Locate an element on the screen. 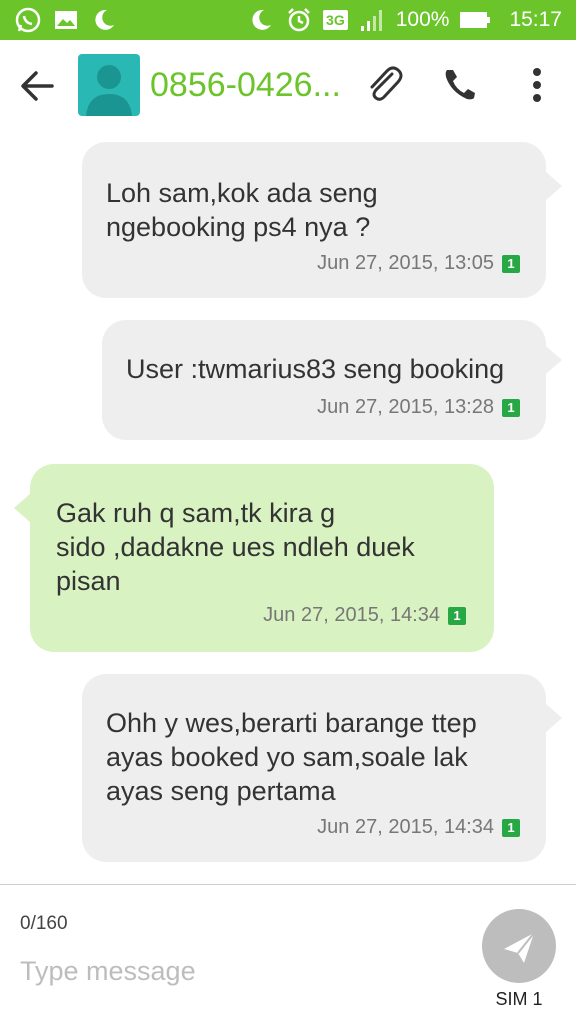 Image resolution: width=576 pixels, height=1024 pixels. back-arrow-icon is located at coordinates (38, 86).